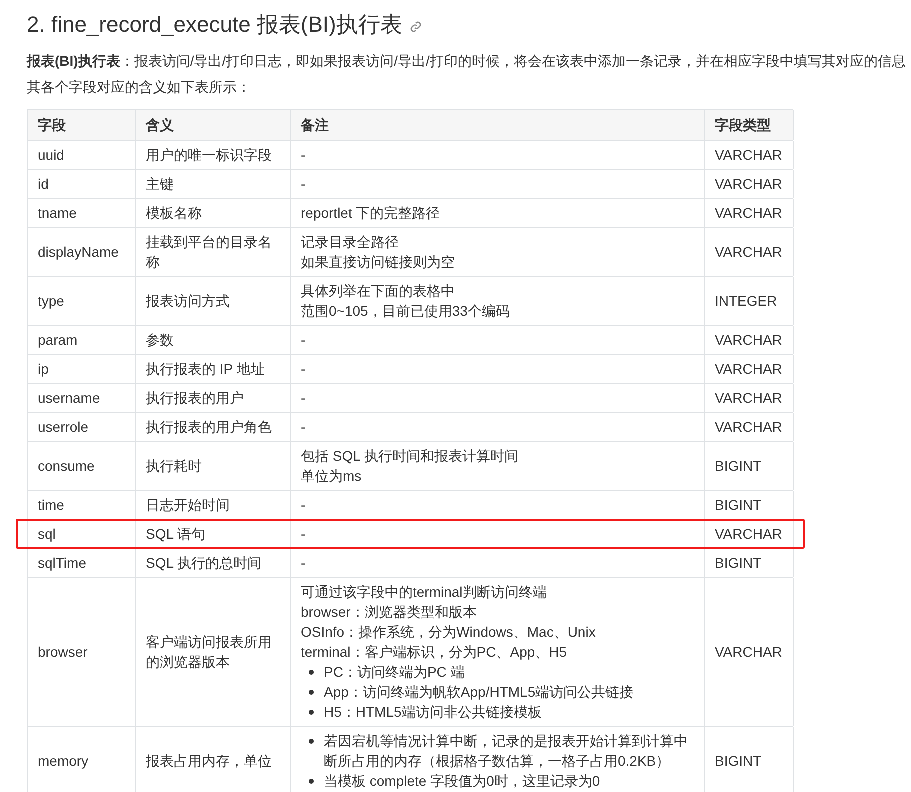  Describe the element at coordinates (82, 184) in the screenshot. I see `table-cell: id` at that location.